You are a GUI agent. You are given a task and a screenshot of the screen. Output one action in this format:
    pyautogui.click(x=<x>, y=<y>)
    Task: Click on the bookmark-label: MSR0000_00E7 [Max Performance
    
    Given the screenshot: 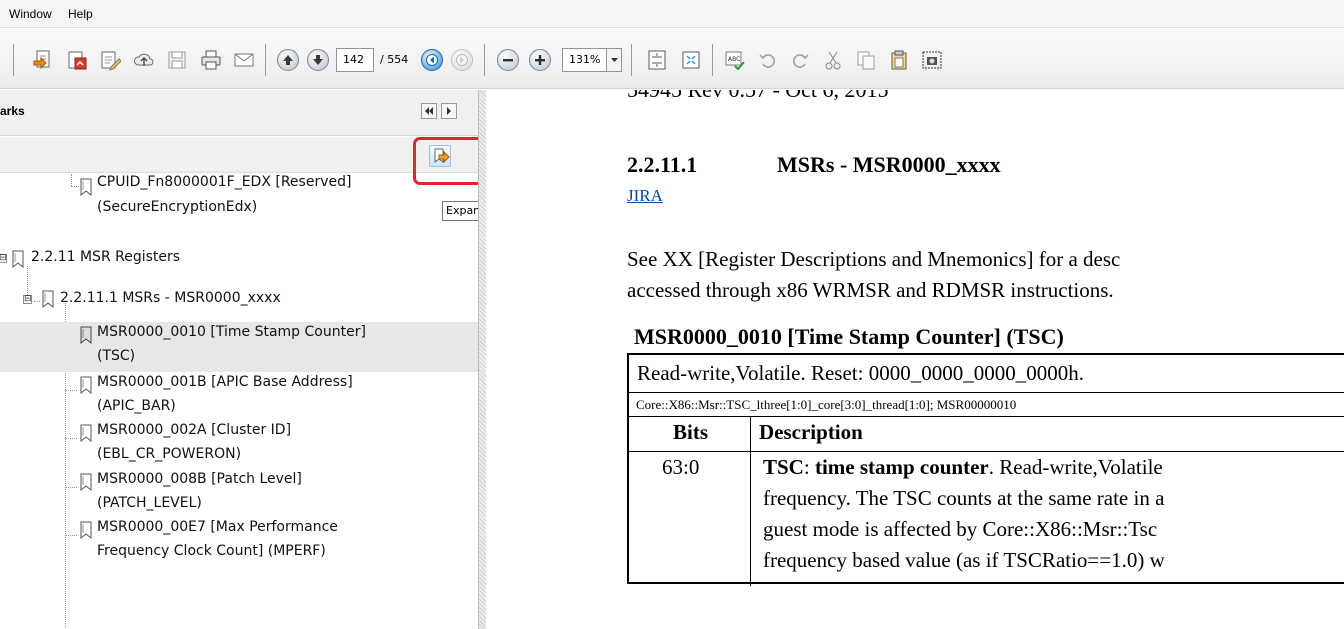 What is the action you would take?
    pyautogui.click(x=217, y=527)
    